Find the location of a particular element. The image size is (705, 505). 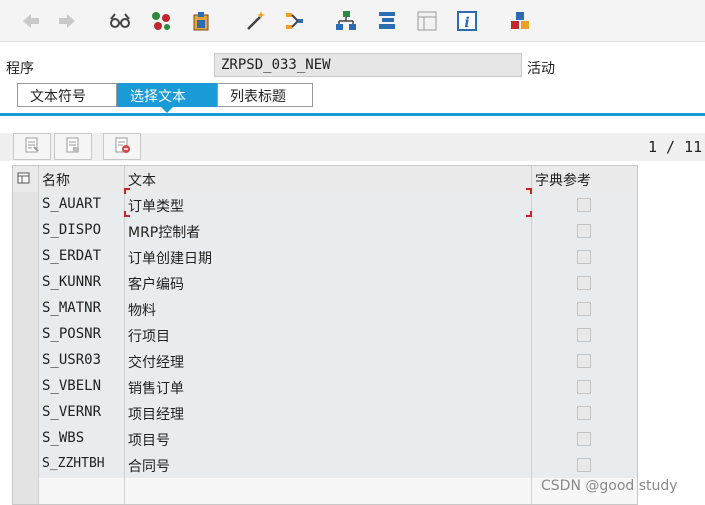

window-layout-icon is located at coordinates (427, 21).